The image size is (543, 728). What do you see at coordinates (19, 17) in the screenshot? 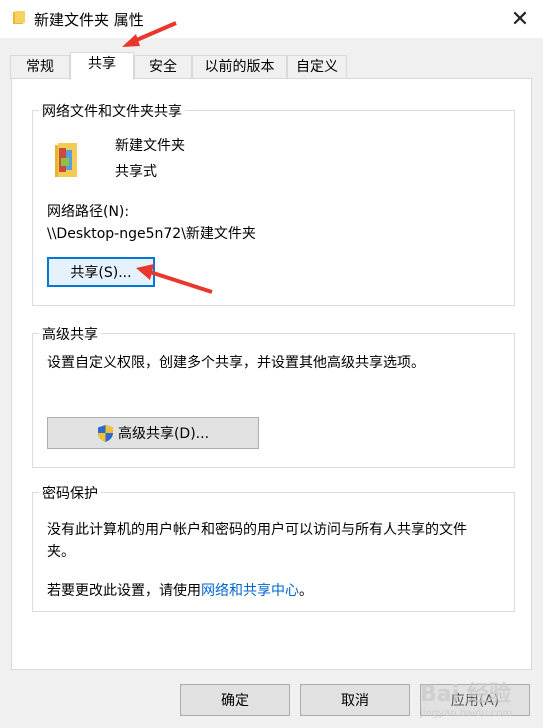
I see `folder-icon` at bounding box center [19, 17].